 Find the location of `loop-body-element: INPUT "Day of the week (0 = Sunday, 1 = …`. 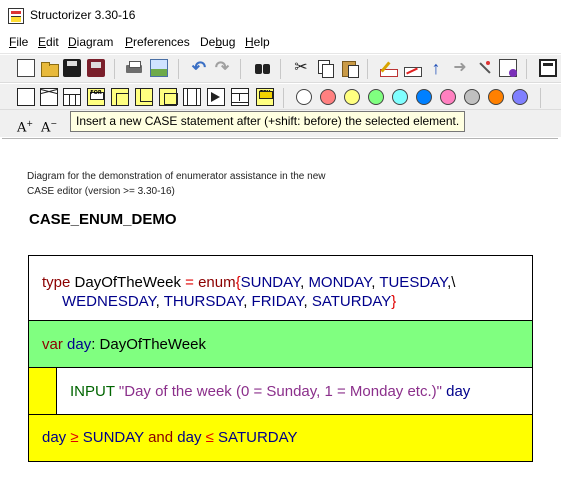

loop-body-element: INPUT "Day of the week (0 = Sunday, 1 = … is located at coordinates (280, 391).